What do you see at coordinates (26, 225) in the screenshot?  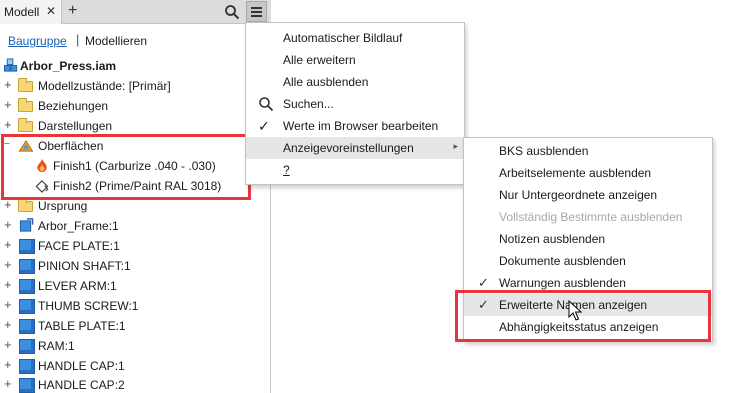 I see `part-grounded-icon` at bounding box center [26, 225].